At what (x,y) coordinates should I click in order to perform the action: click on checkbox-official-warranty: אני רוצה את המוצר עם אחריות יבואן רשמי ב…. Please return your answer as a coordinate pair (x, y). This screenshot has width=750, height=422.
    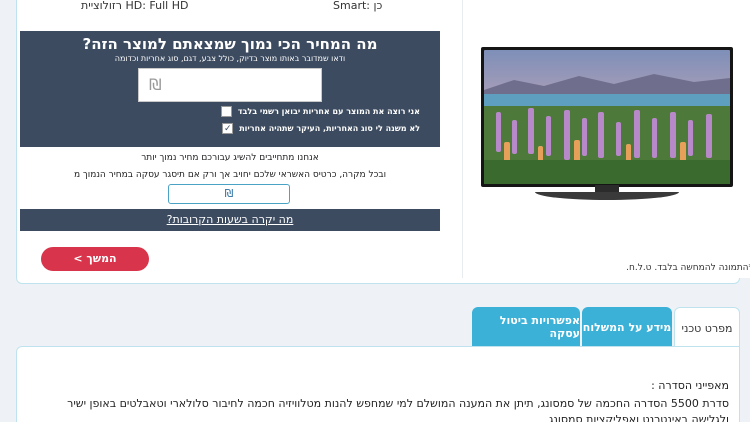
    Looking at the image, I should click on (320, 111).